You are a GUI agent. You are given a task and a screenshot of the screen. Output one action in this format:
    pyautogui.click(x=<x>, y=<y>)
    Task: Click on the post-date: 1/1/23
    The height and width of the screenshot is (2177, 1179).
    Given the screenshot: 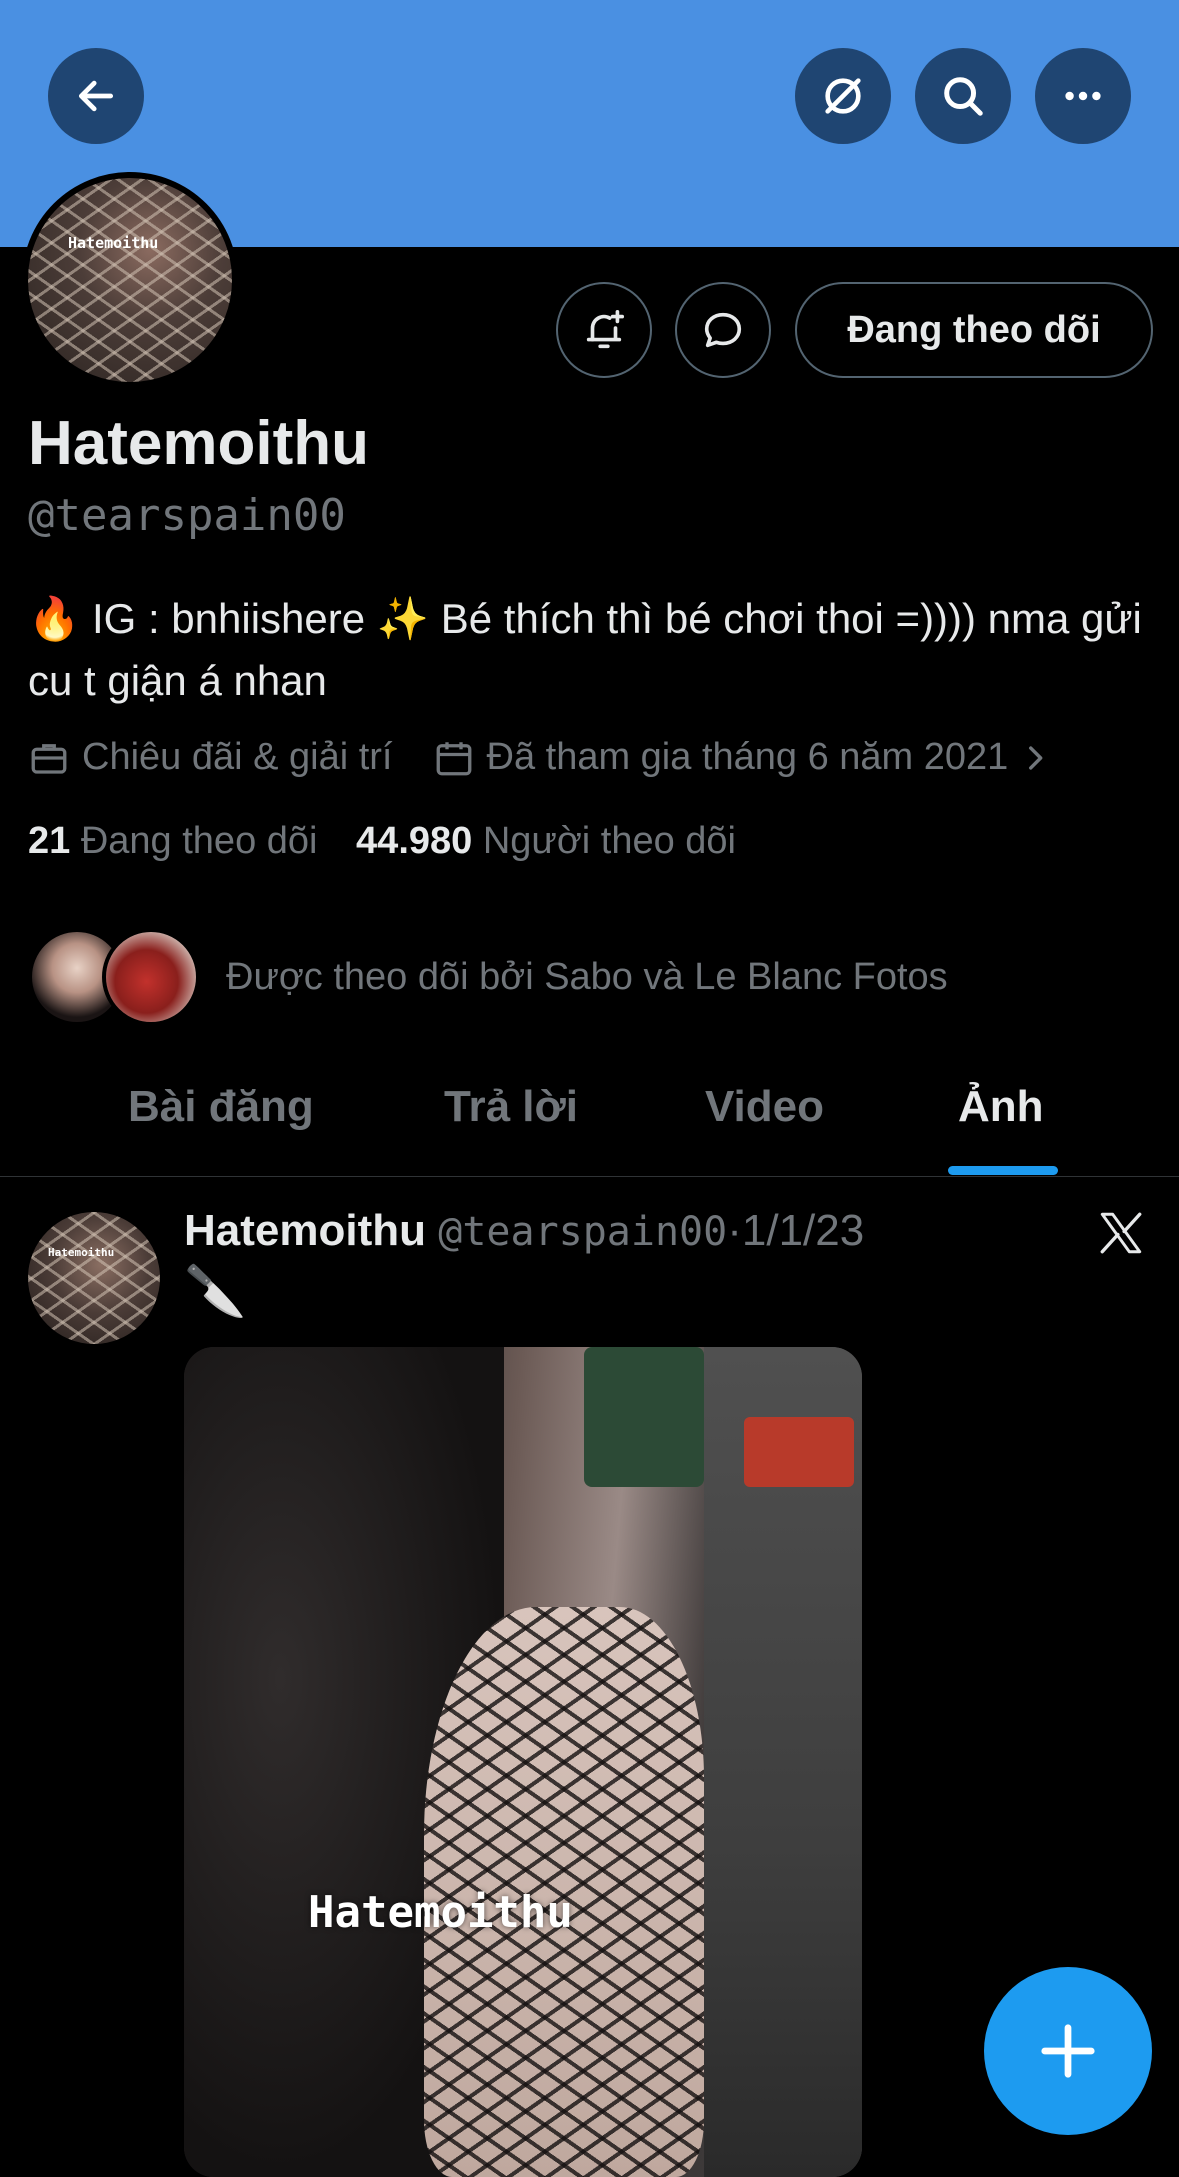 What is the action you would take?
    pyautogui.click(x=803, y=1230)
    